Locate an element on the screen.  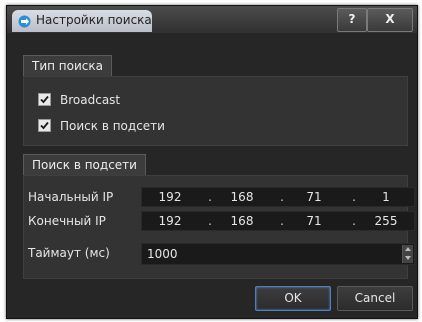
broadcast-checkbox is located at coordinates (44, 99).